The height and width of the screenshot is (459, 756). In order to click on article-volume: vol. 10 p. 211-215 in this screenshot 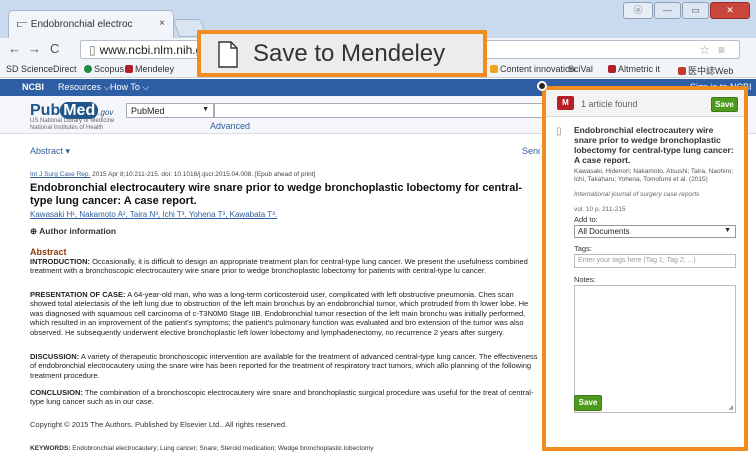, I will do `click(600, 209)`.